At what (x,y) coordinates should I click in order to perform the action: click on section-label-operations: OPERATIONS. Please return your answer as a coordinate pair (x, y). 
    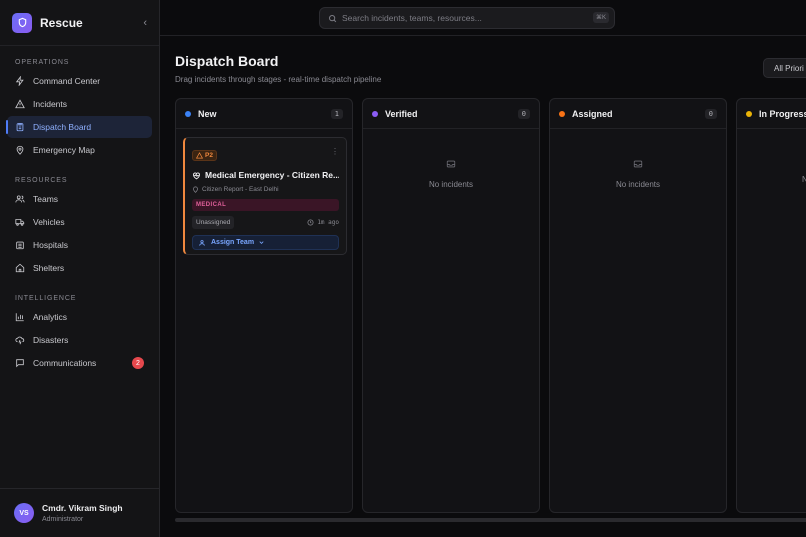
    Looking at the image, I should click on (42, 62).